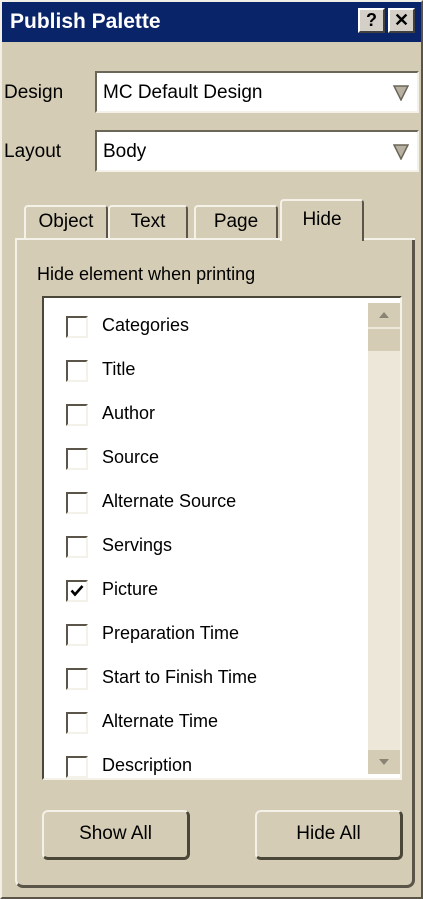  What do you see at coordinates (116, 835) in the screenshot?
I see `show-all-button: Show All` at bounding box center [116, 835].